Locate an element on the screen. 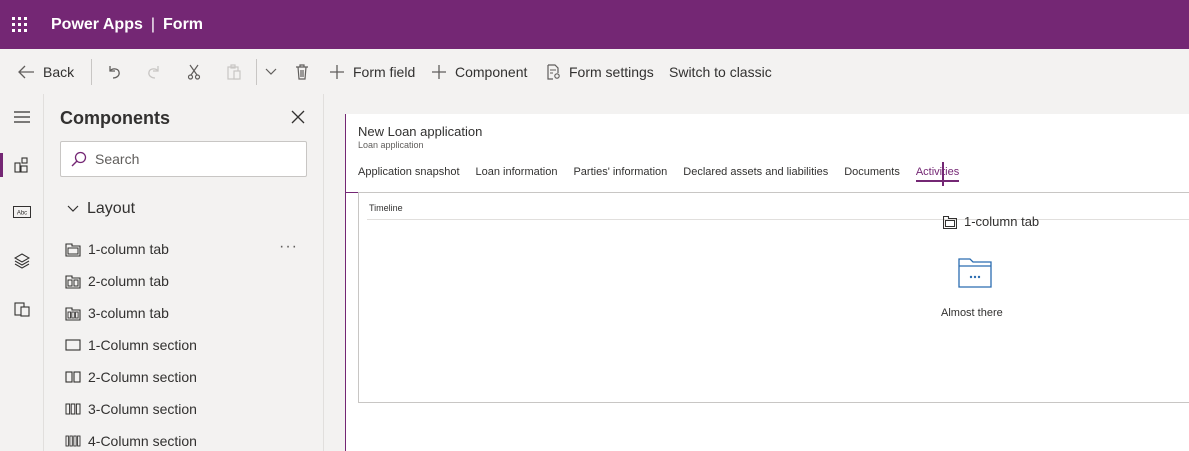  undo-icon is located at coordinates (114, 72).